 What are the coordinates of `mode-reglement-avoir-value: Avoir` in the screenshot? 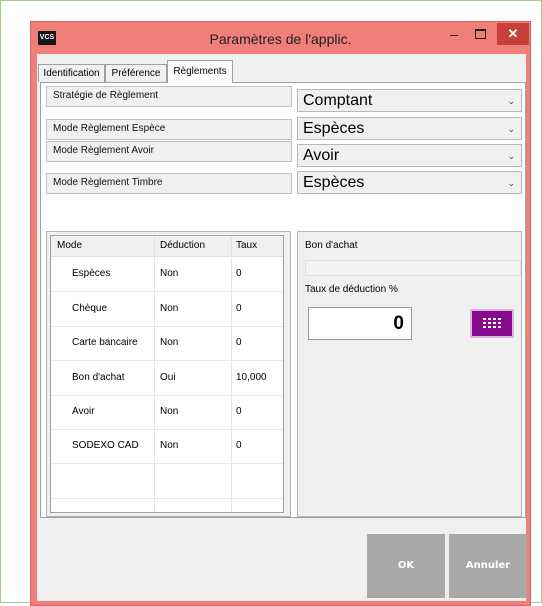 It's located at (321, 155).